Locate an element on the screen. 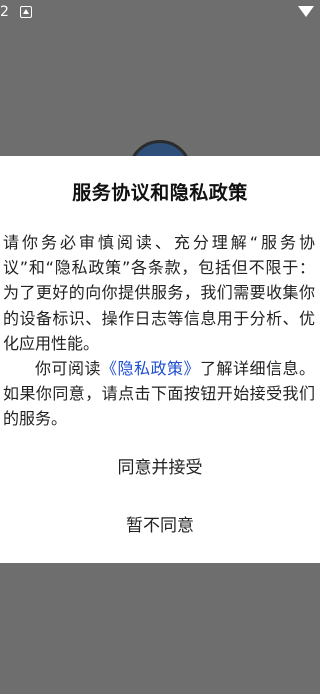 Image resolution: width=320 pixels, height=694 pixels. agree-button: 同意并接受 is located at coordinates (160, 468).